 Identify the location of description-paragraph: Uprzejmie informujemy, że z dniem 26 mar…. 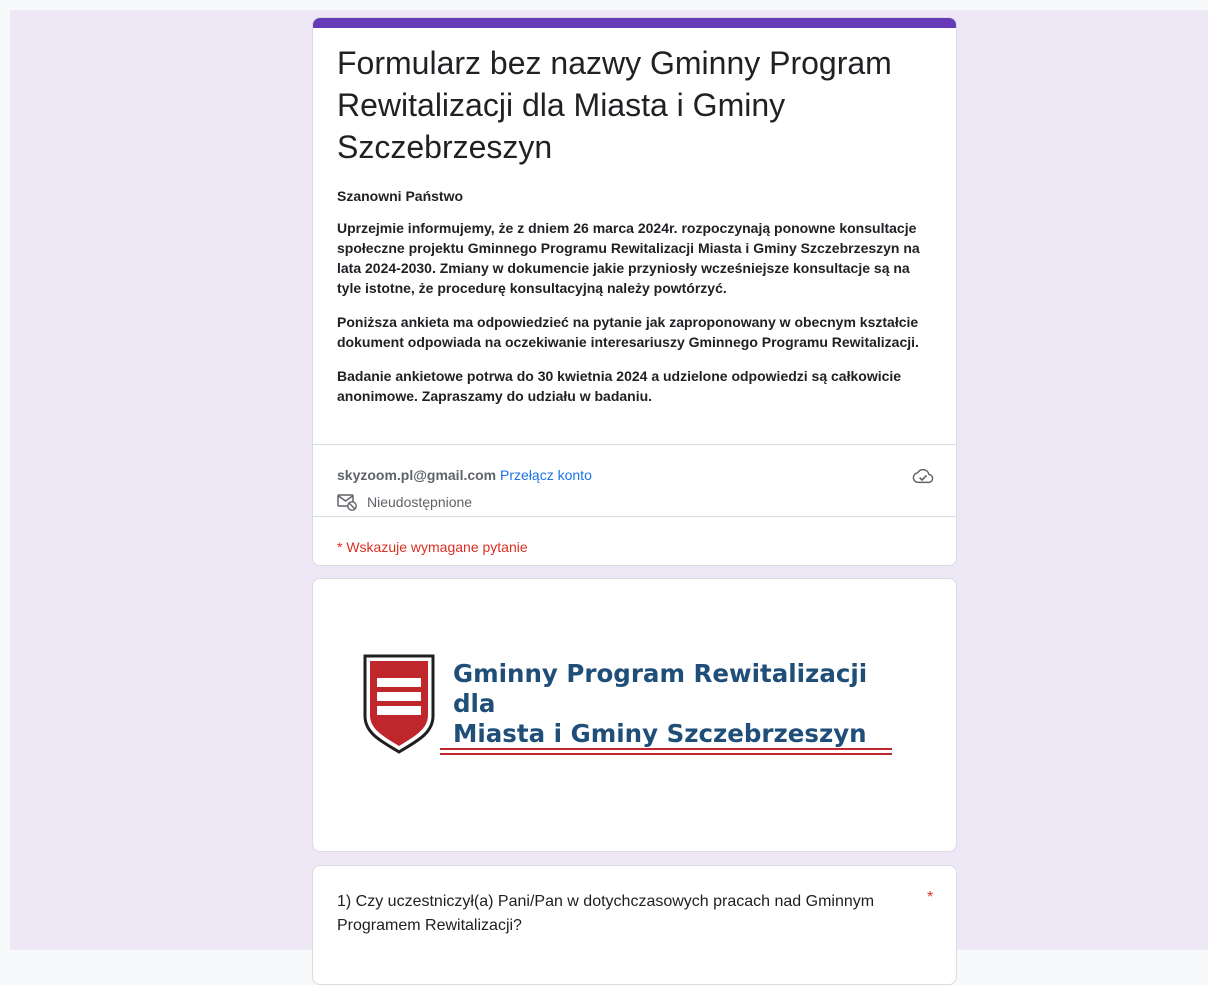
(628, 258).